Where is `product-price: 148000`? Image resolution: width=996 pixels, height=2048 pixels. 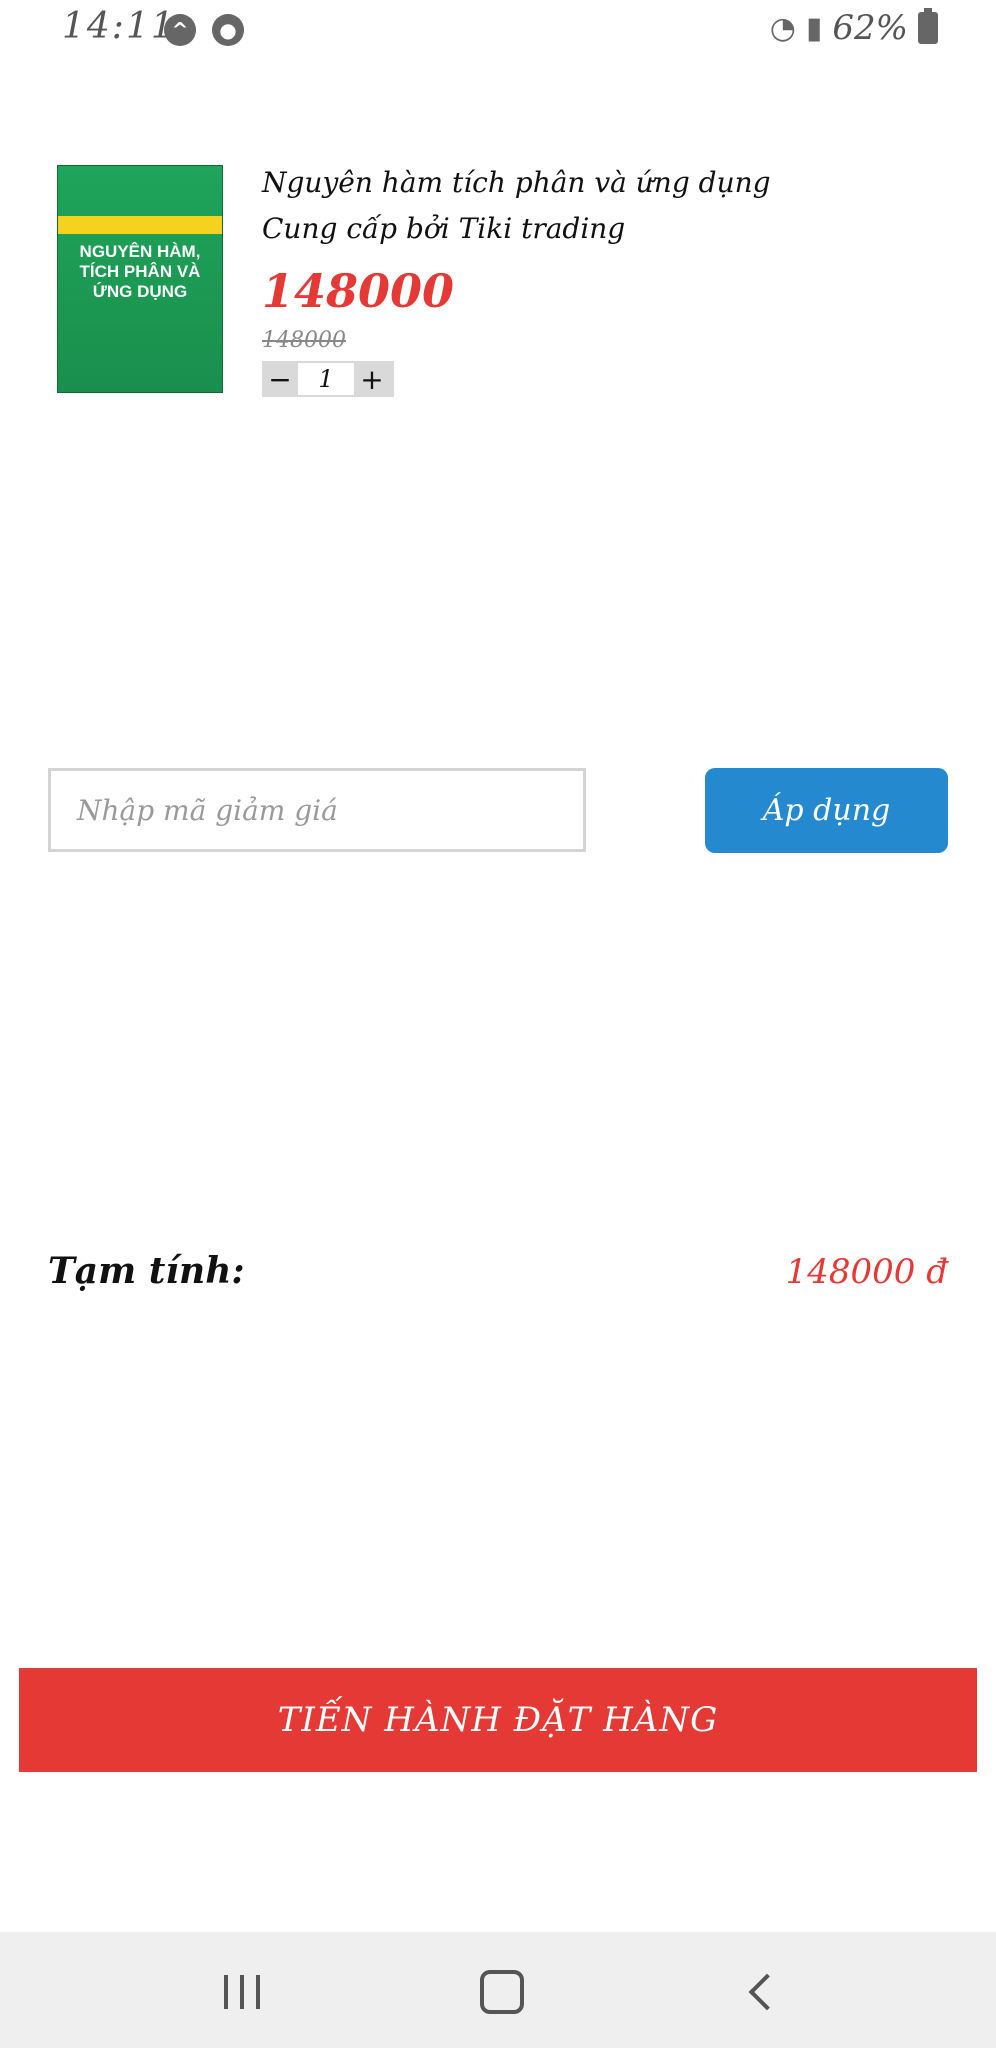
product-price: 148000 is located at coordinates (358, 291).